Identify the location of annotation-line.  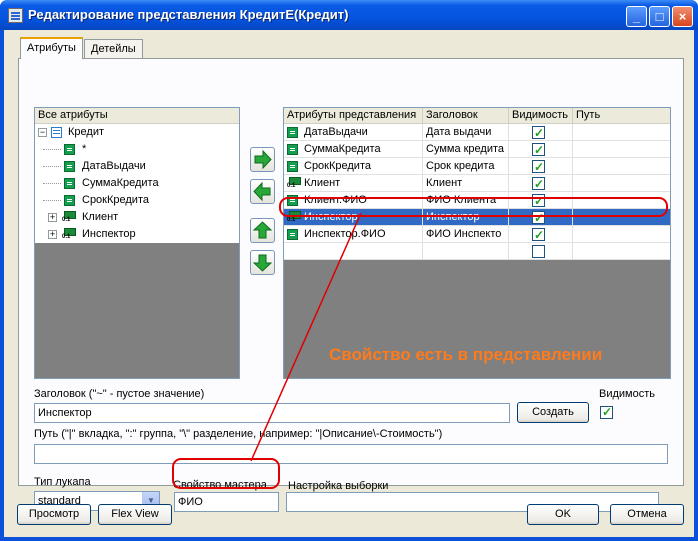
(306, 337).